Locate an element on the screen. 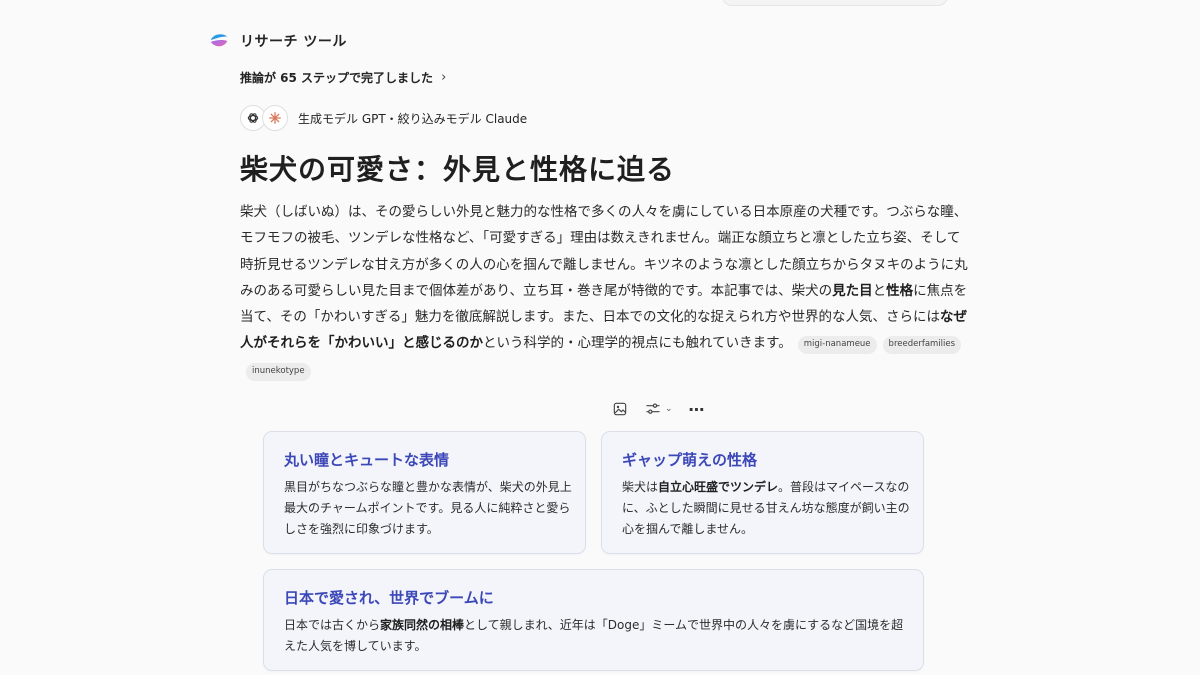 The image size is (1200, 675). more-horizontal-icon: ⋯ is located at coordinates (696, 409).